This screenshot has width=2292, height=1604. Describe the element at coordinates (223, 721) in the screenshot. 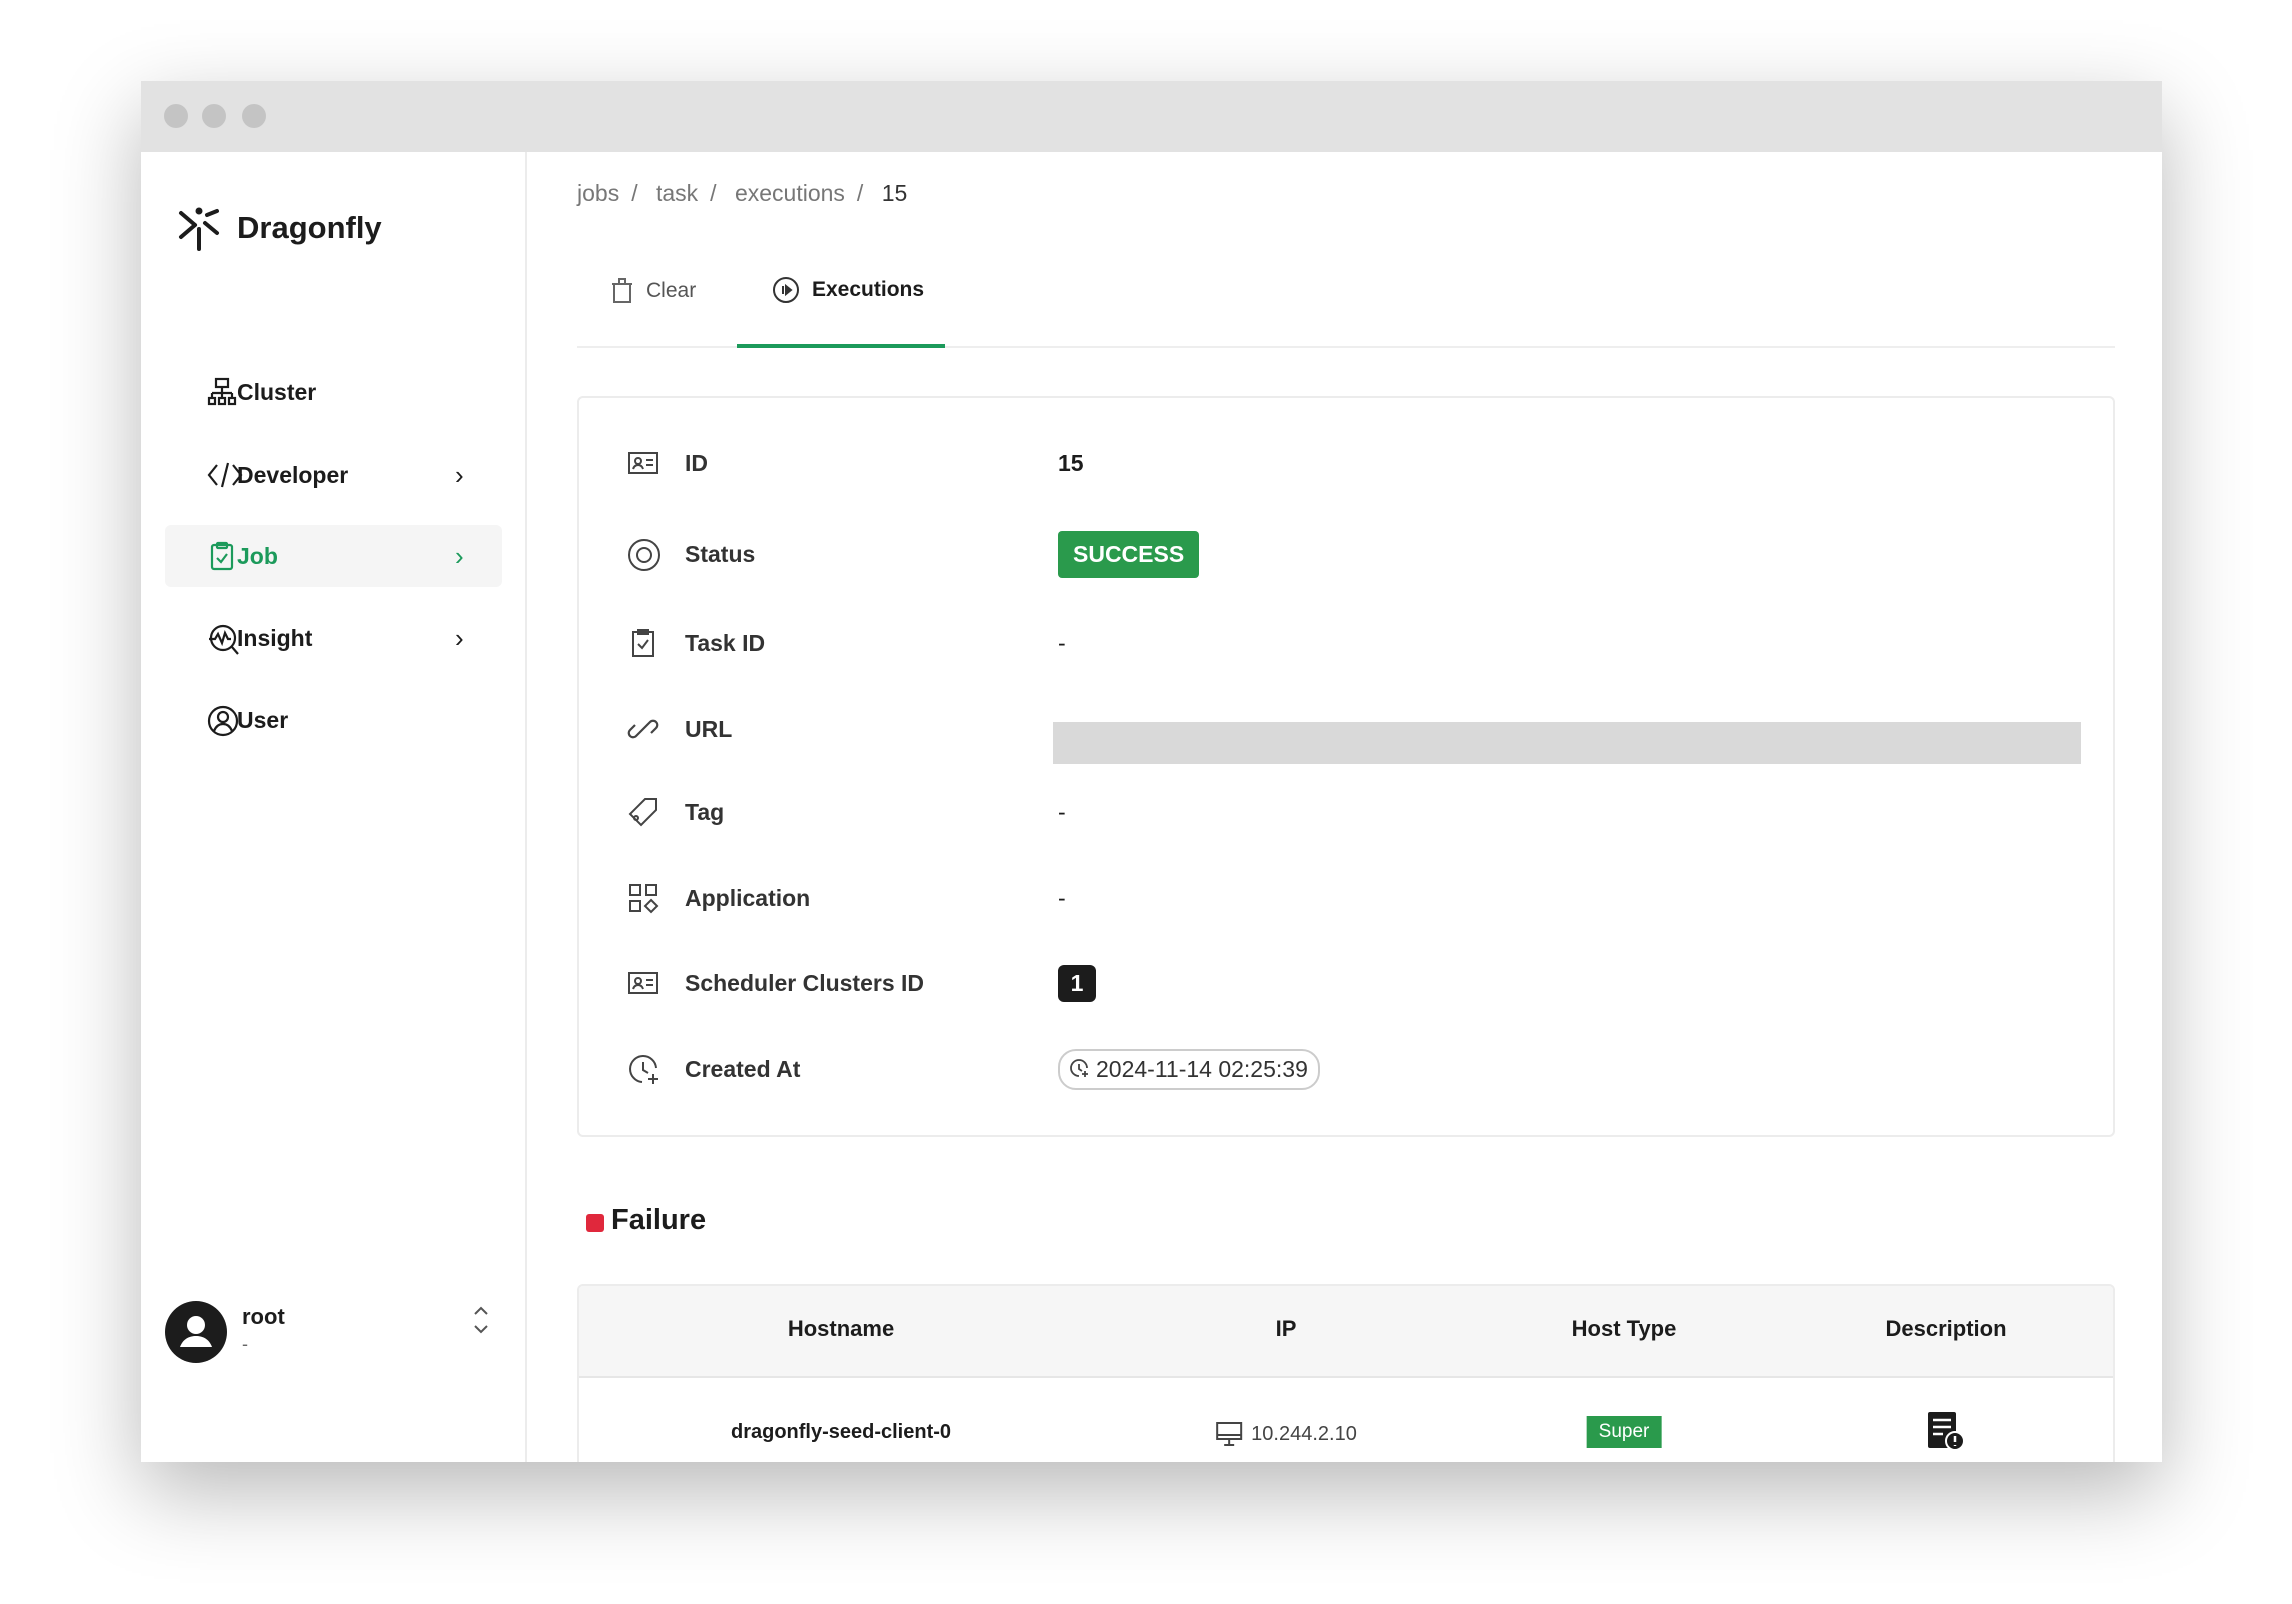

I see `user-icon` at that location.